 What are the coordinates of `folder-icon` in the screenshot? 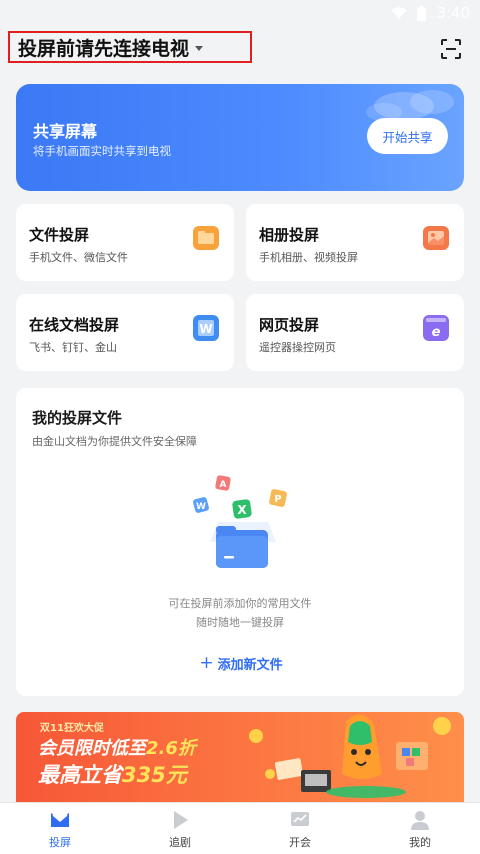 It's located at (206, 238).